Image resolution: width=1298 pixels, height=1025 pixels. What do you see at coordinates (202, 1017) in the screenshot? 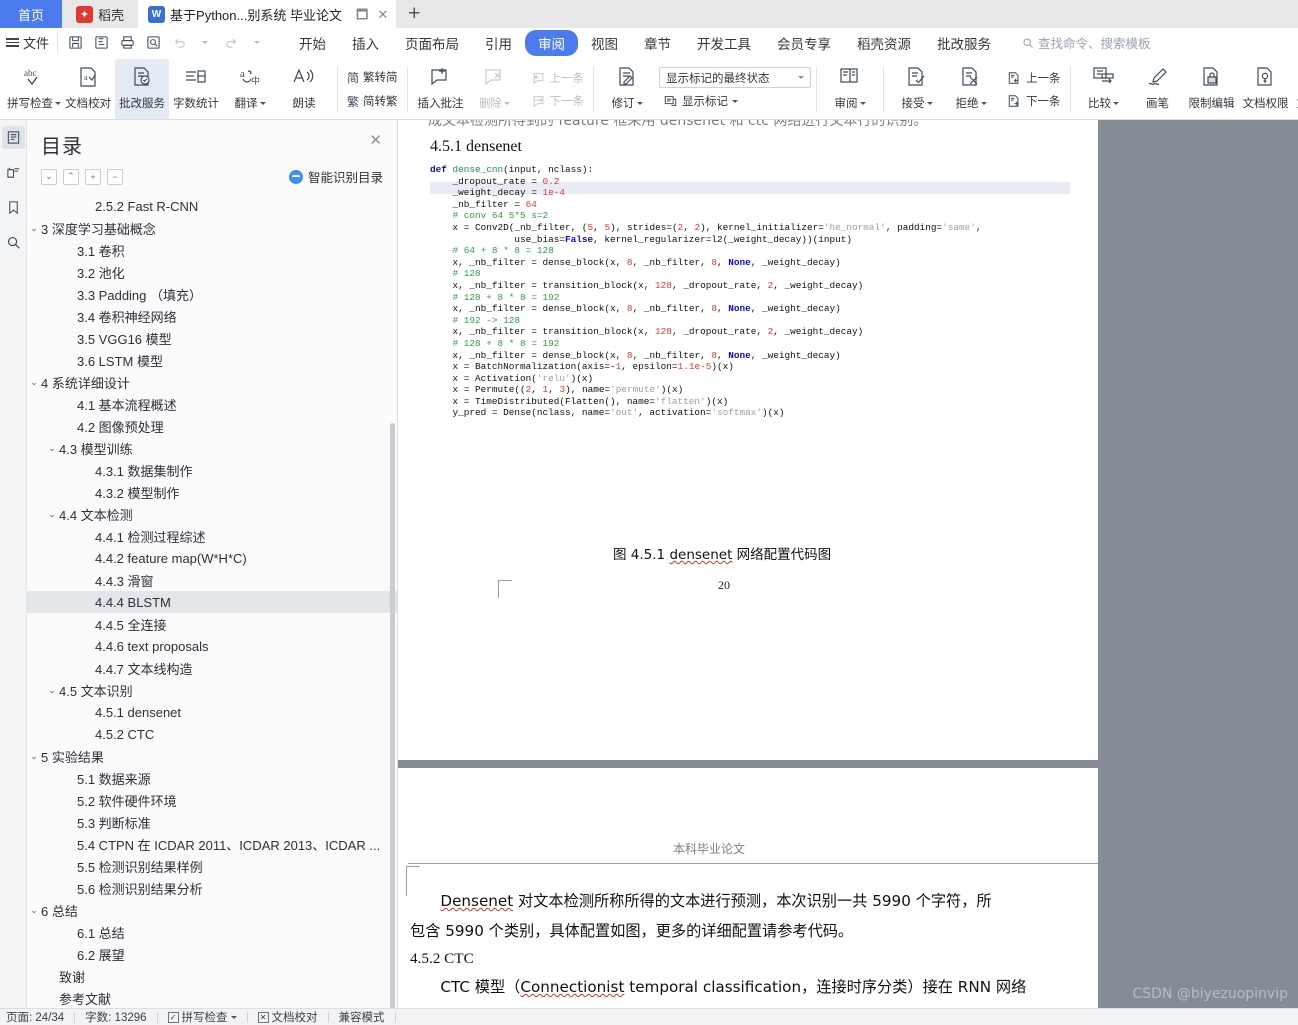
I see `spell-check-status: ✓ 拼写检查` at bounding box center [202, 1017].